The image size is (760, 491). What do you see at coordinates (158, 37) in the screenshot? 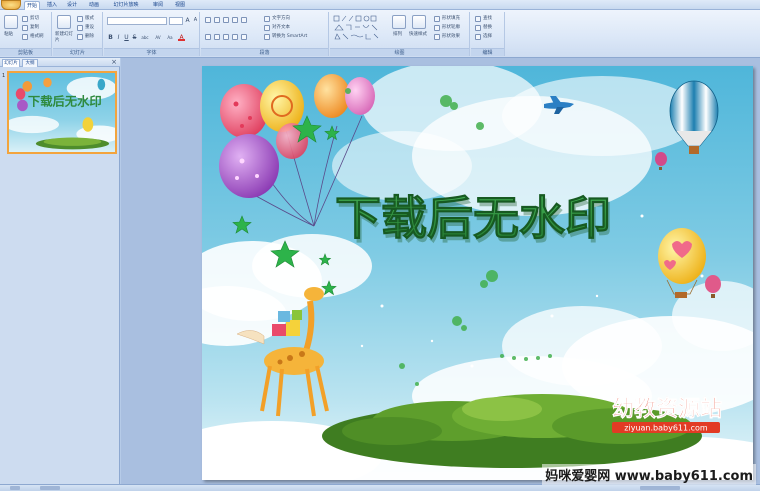
I see `char-spacing-button: AV` at bounding box center [158, 37].